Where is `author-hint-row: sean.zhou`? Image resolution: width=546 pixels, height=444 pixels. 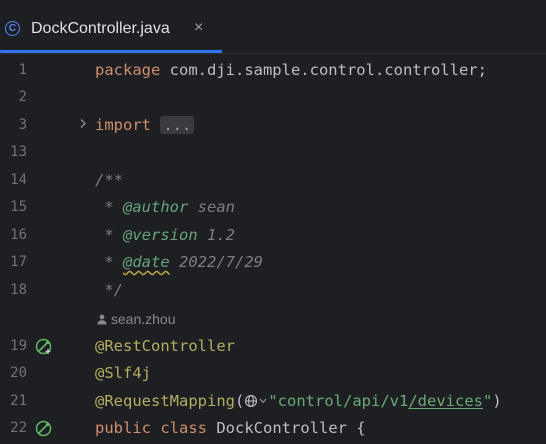 author-hint-row: sean.zhou is located at coordinates (273, 319).